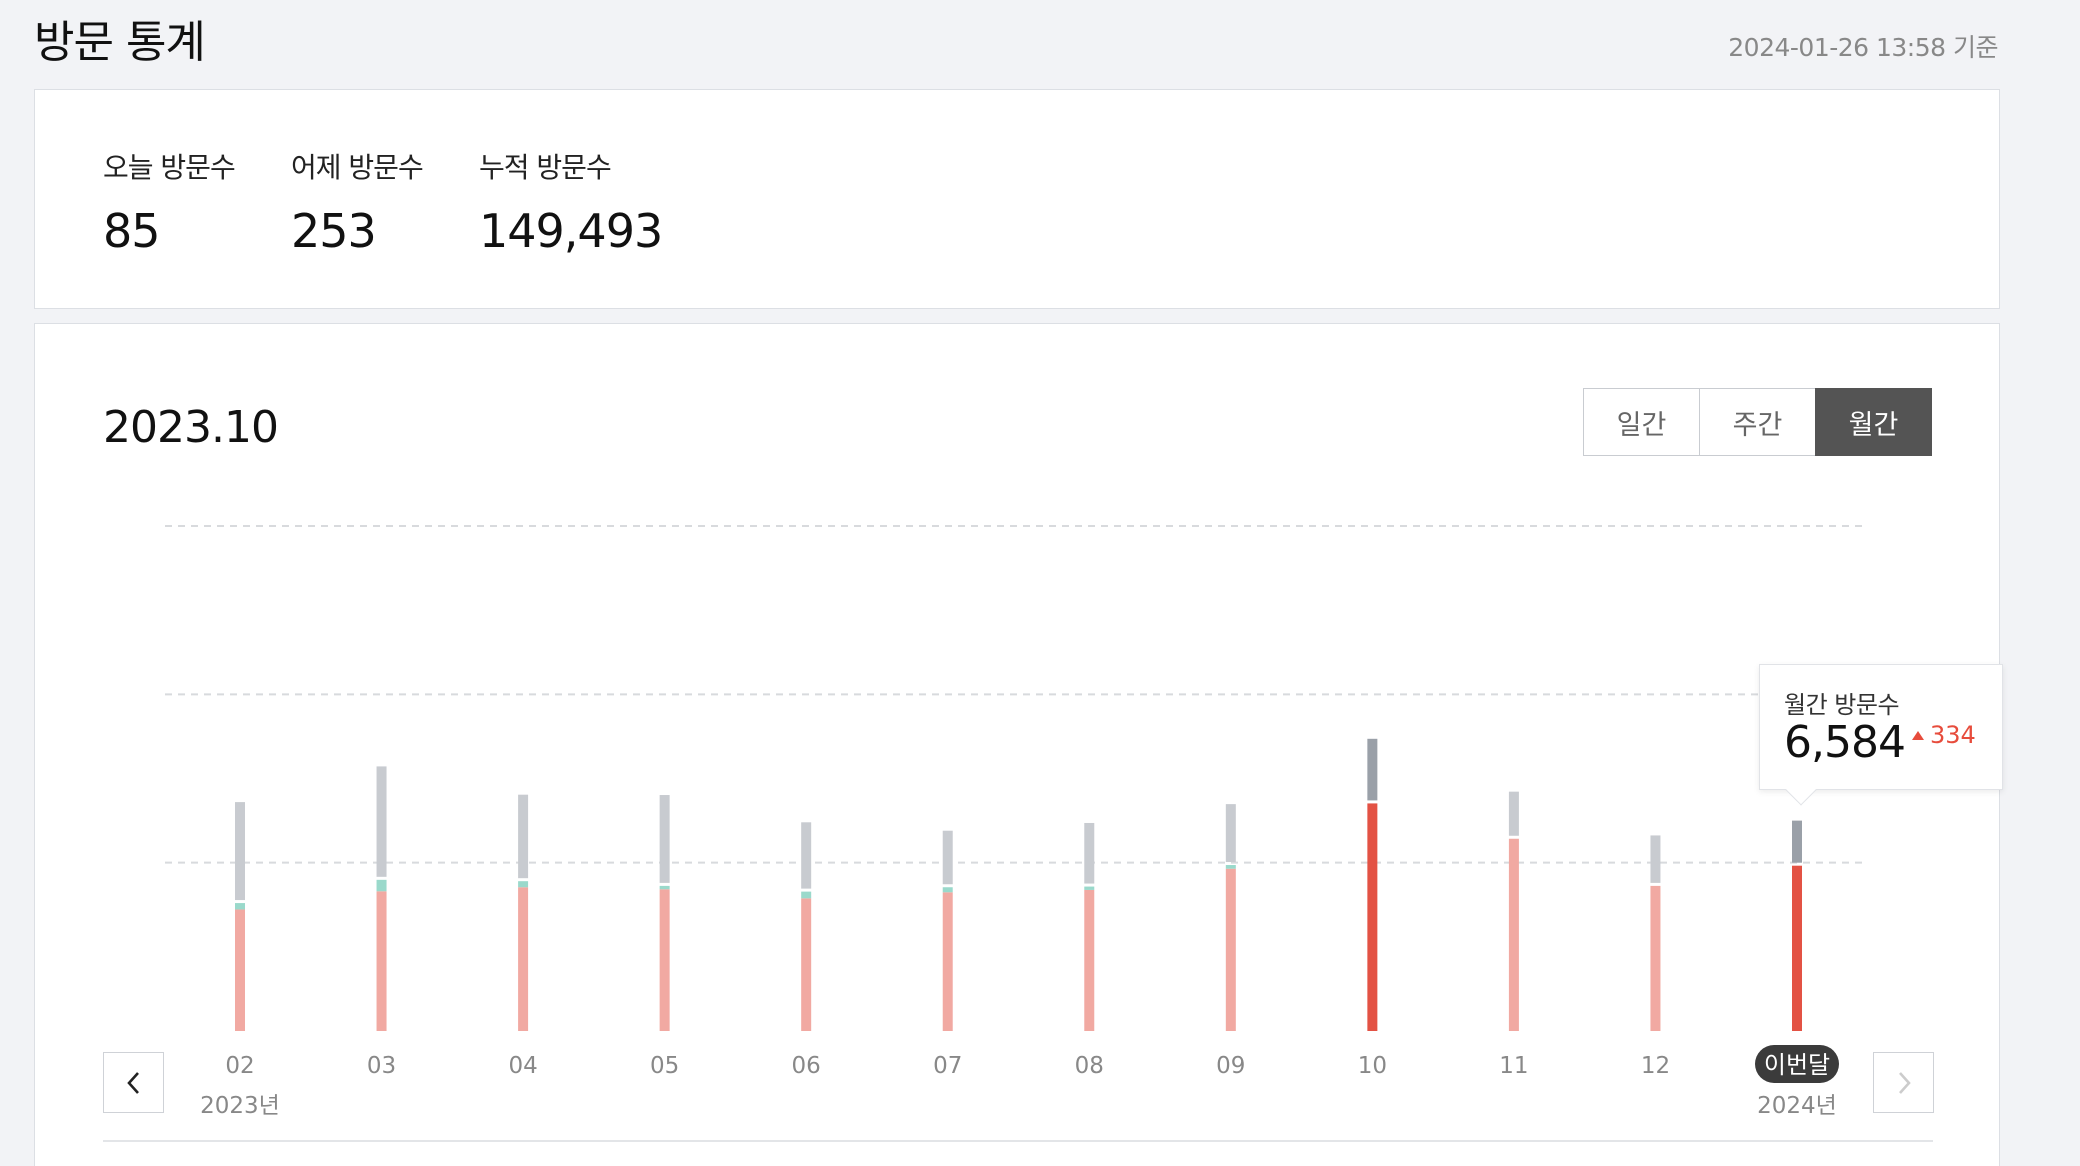 The width and height of the screenshot is (2080, 1166). I want to click on chevron-left-icon, so click(132, 1082).